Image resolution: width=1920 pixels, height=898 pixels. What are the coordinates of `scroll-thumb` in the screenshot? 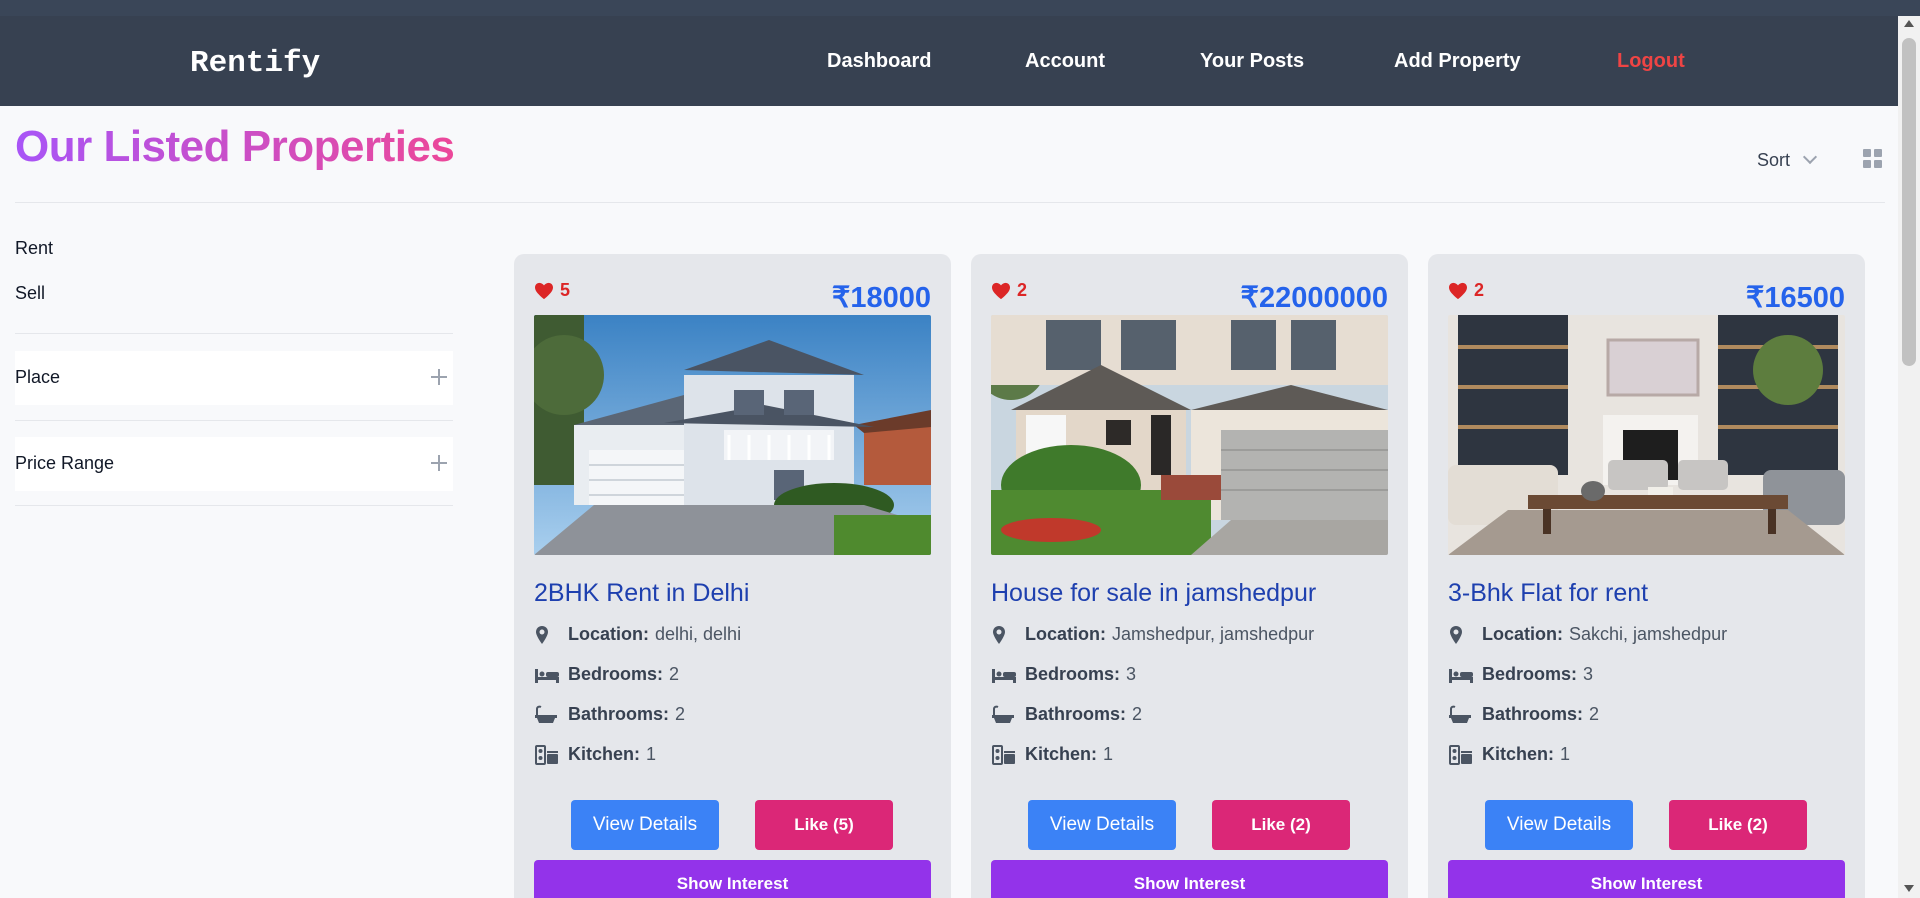 It's located at (1909, 202).